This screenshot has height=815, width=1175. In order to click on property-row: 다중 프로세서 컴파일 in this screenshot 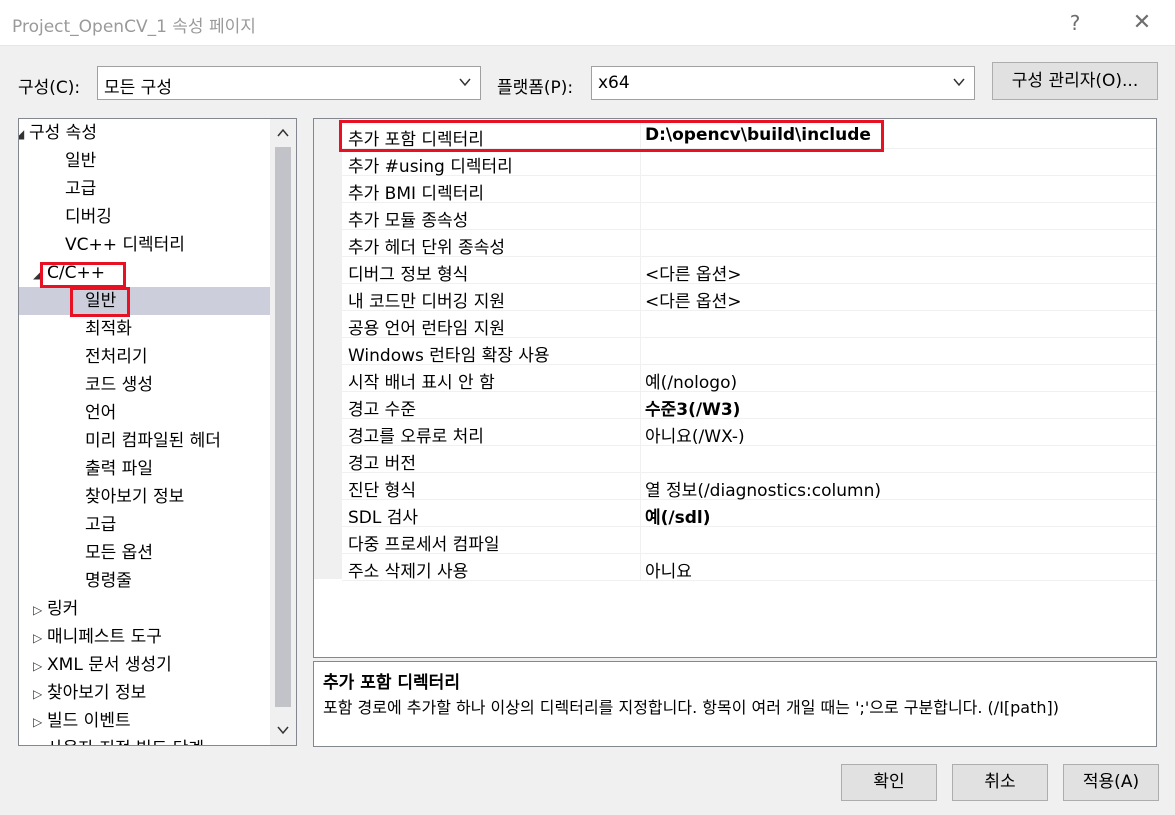, I will do `click(749, 541)`.